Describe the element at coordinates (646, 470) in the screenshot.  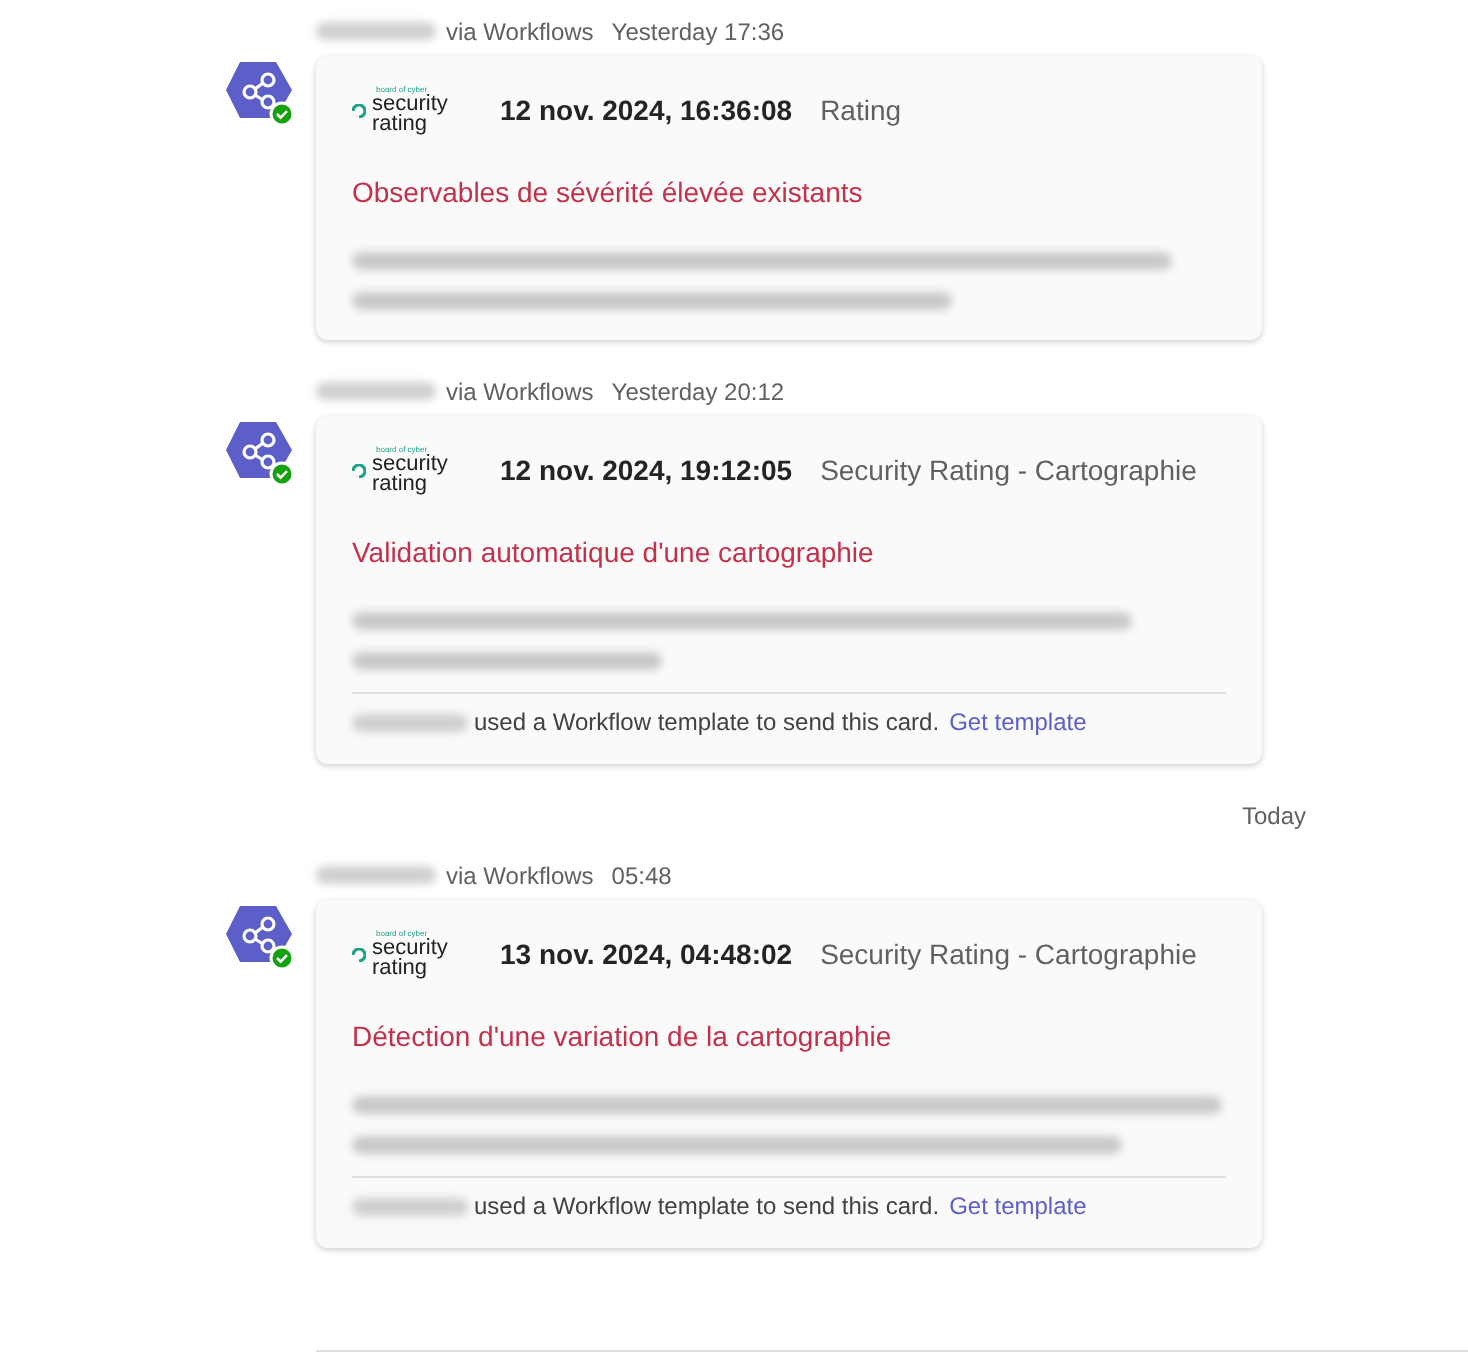
I see `card-date: 12 nov. 2024, 19:12:05` at that location.